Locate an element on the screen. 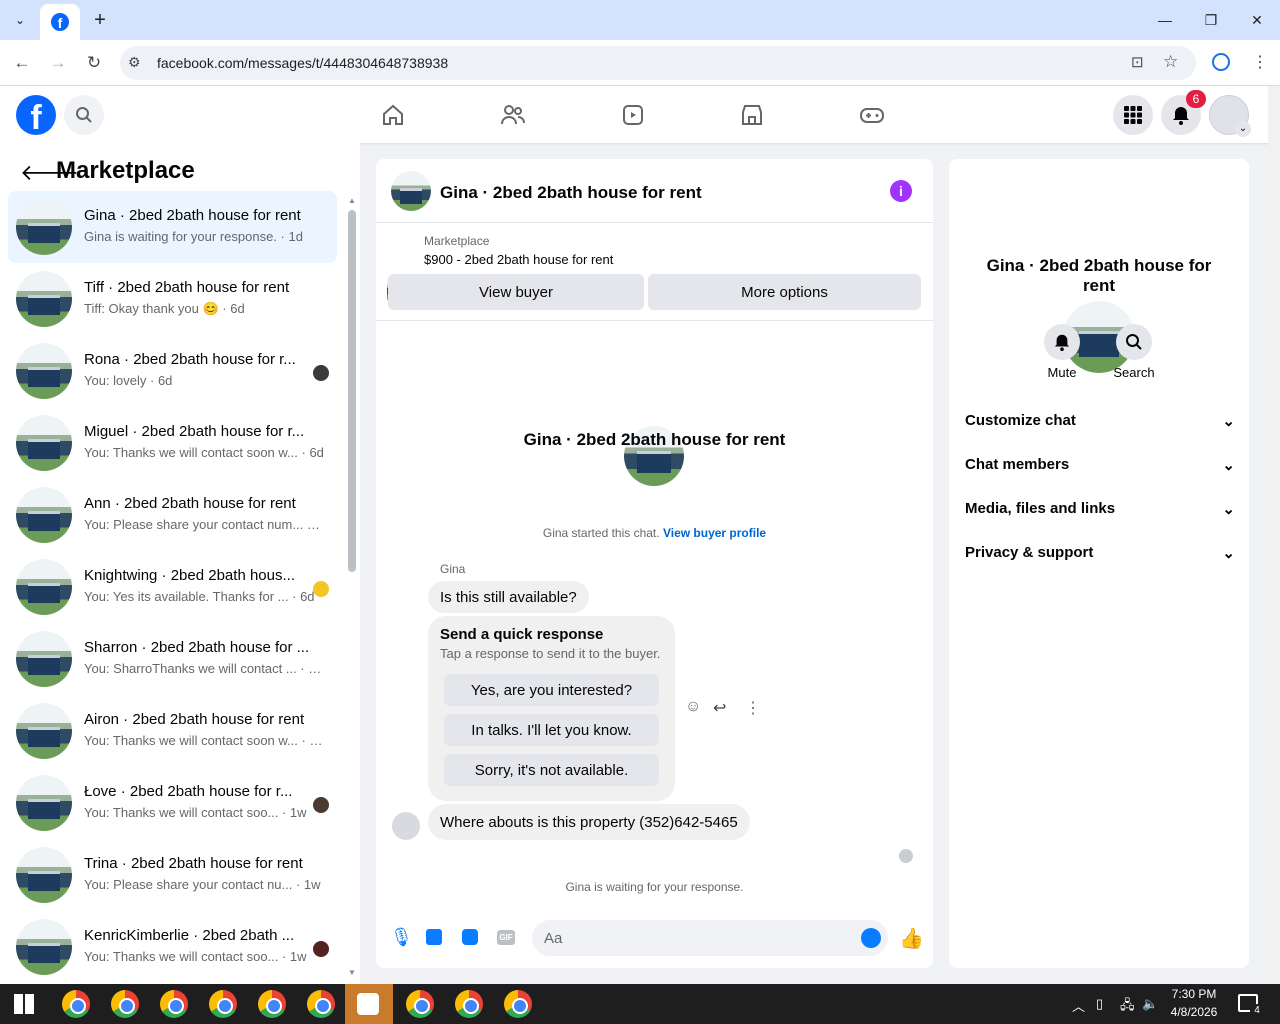 This screenshot has height=1024, width=1280. video-icon is located at coordinates (633, 115).